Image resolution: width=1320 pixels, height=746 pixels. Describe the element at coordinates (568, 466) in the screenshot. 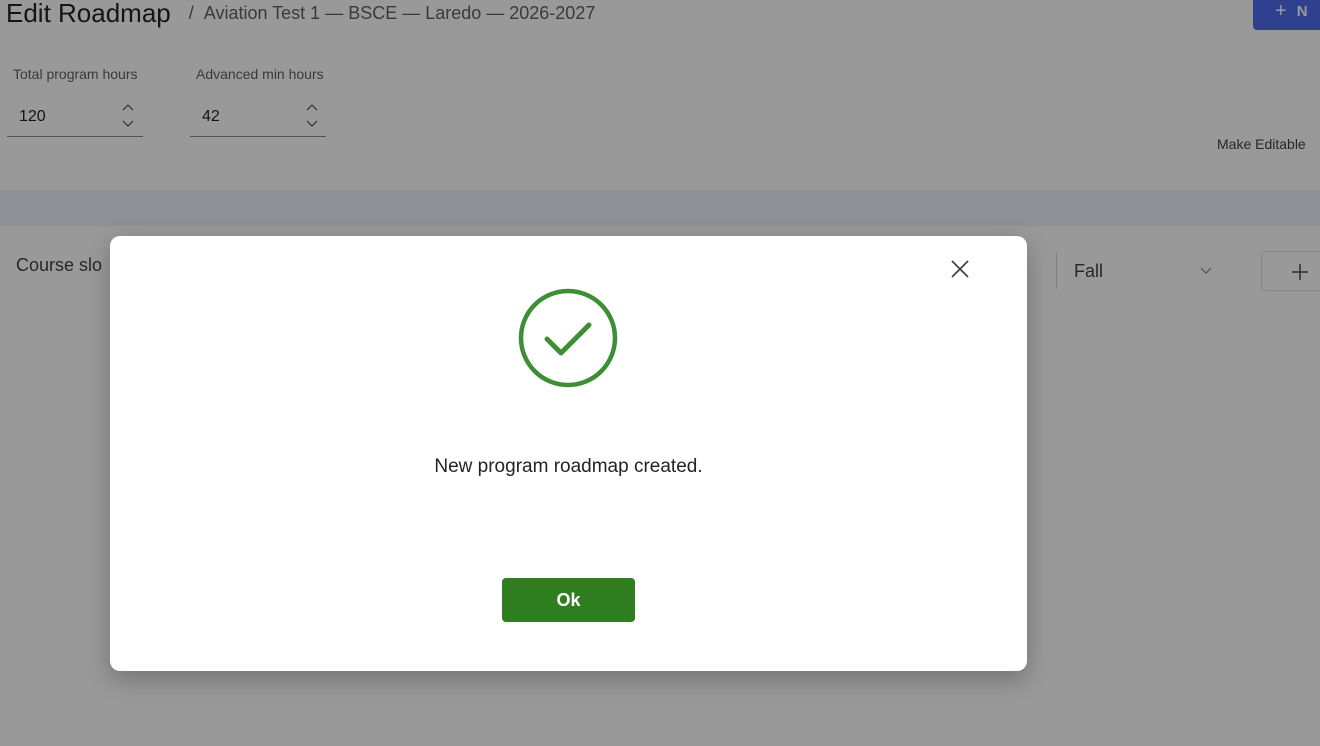

I see `dialog-message: New program roadmap created.` at that location.